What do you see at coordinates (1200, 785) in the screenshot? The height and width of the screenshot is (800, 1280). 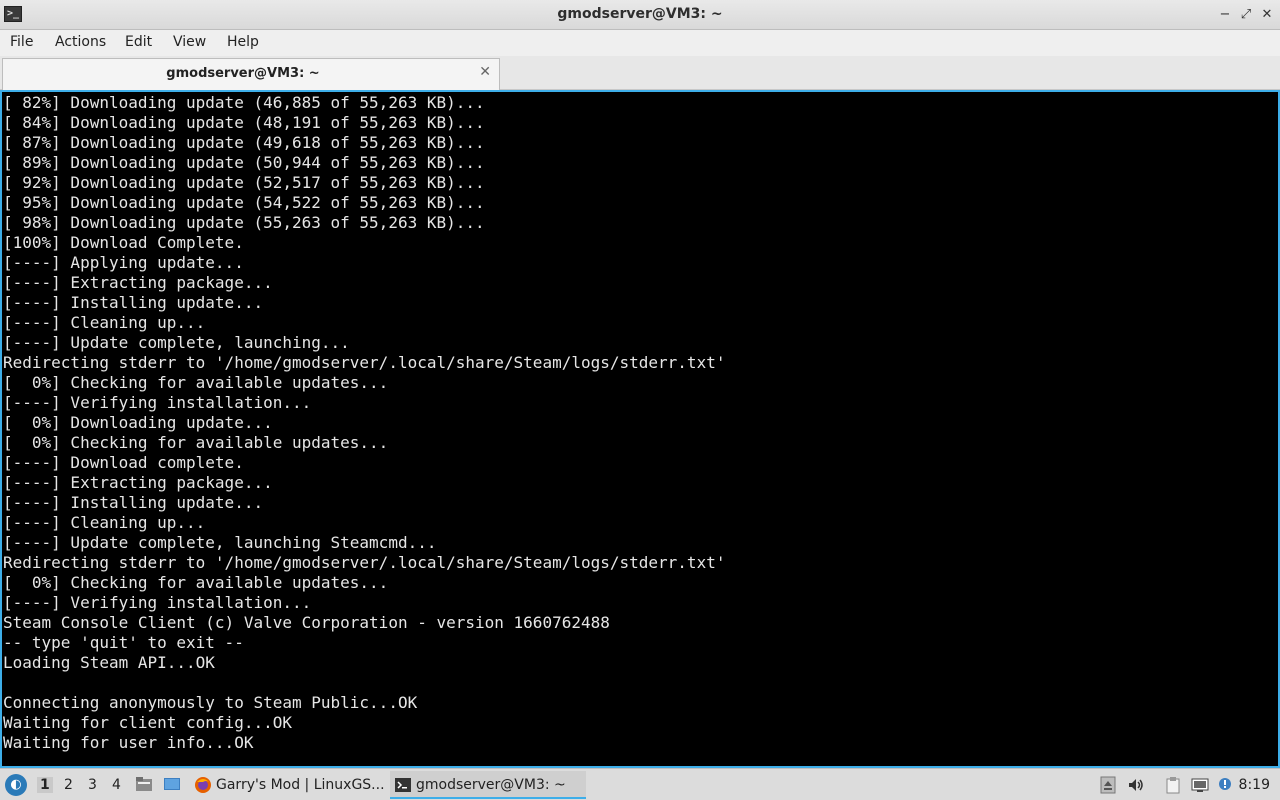 I see `network-icon` at bounding box center [1200, 785].